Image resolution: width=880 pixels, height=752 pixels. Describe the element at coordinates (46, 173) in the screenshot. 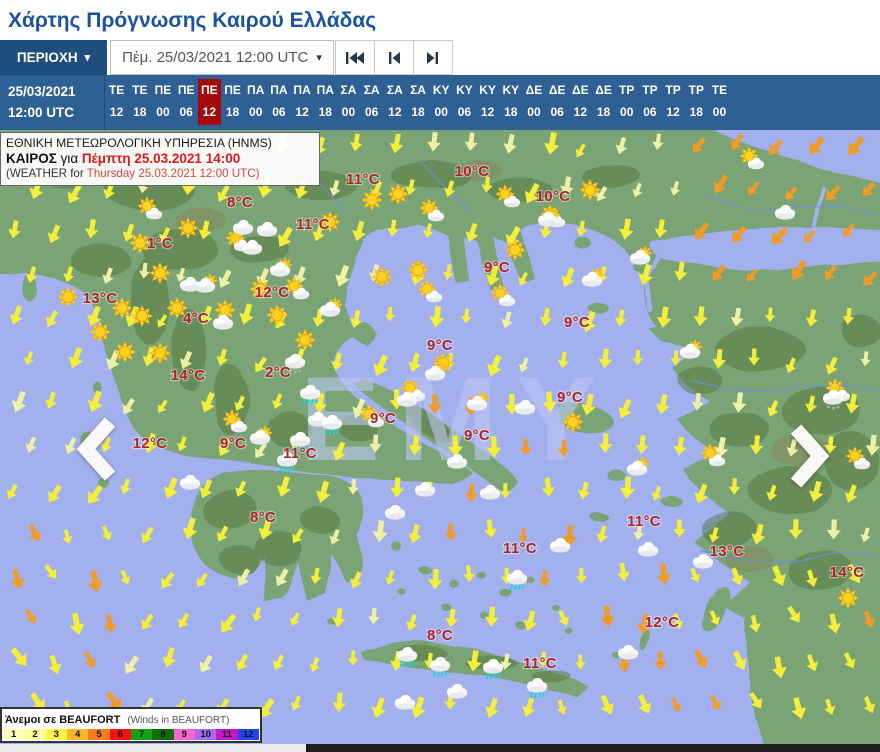

I see `info-weather-for: (WEATHER for` at that location.